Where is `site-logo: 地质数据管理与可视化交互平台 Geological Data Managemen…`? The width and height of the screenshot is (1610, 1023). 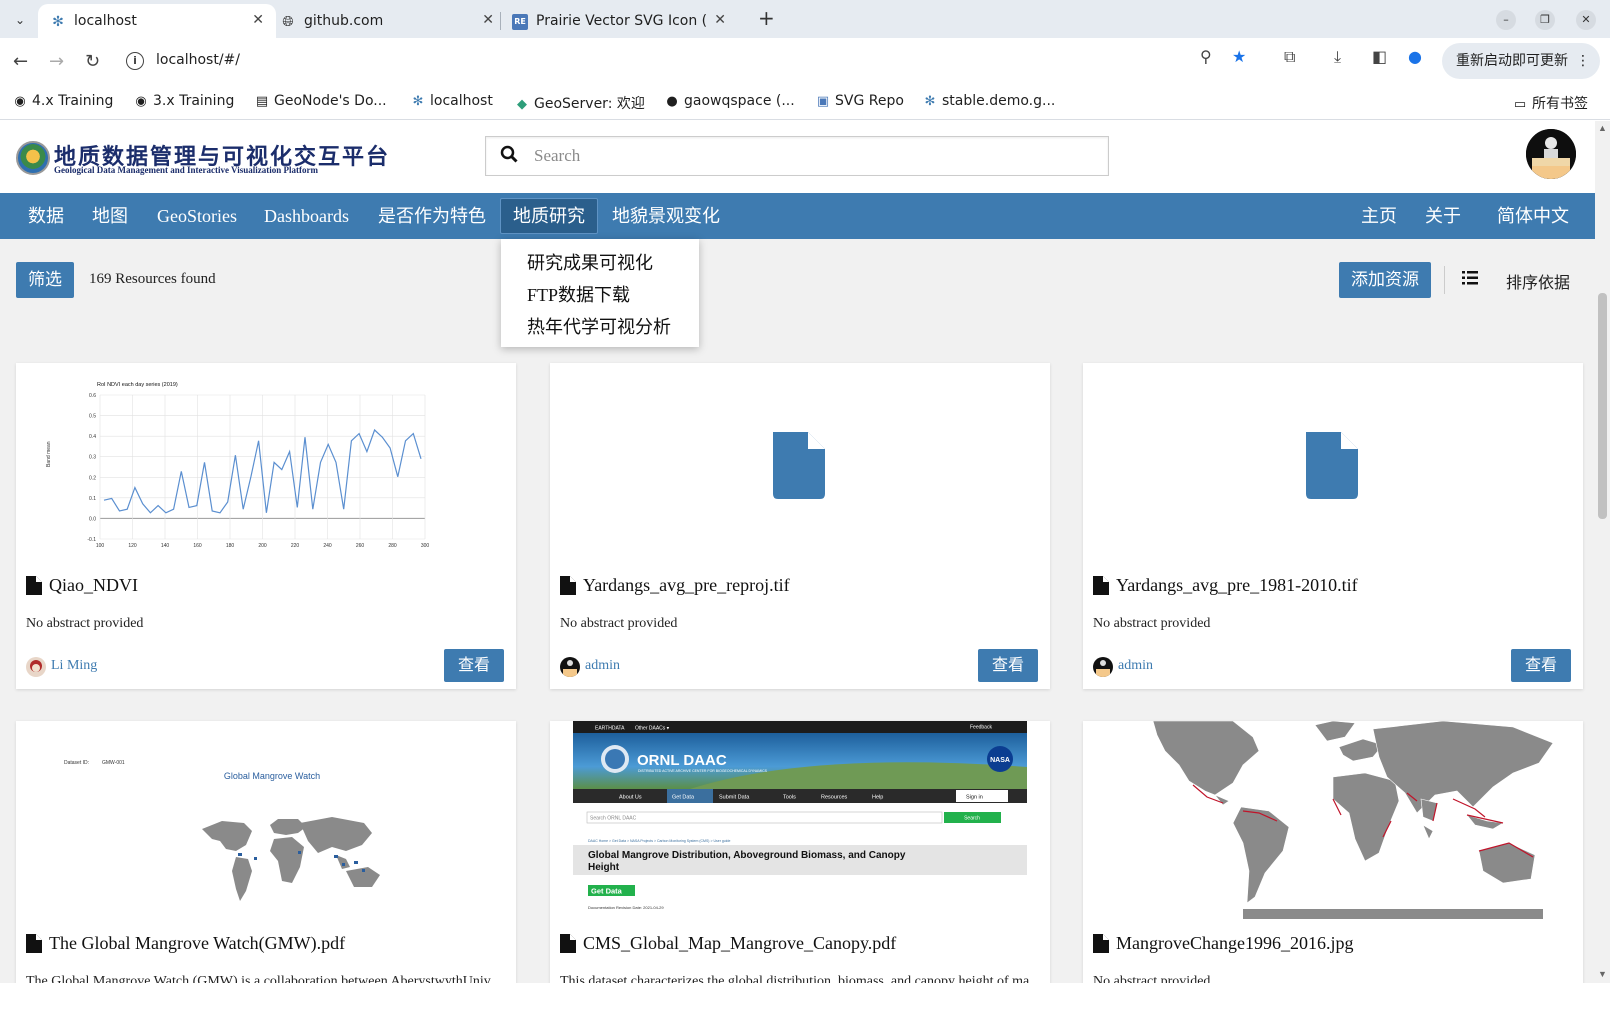 site-logo: 地质数据管理与可视化交互平台 Geological Data Managemen… is located at coordinates (203, 159).